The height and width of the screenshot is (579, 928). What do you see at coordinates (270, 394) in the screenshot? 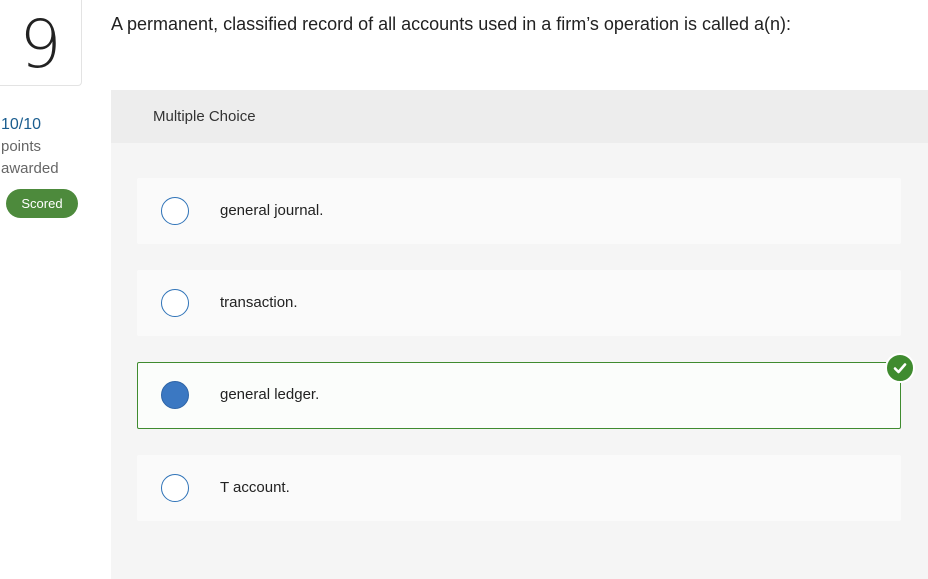
I see `choice-label: general ledger.` at bounding box center [270, 394].